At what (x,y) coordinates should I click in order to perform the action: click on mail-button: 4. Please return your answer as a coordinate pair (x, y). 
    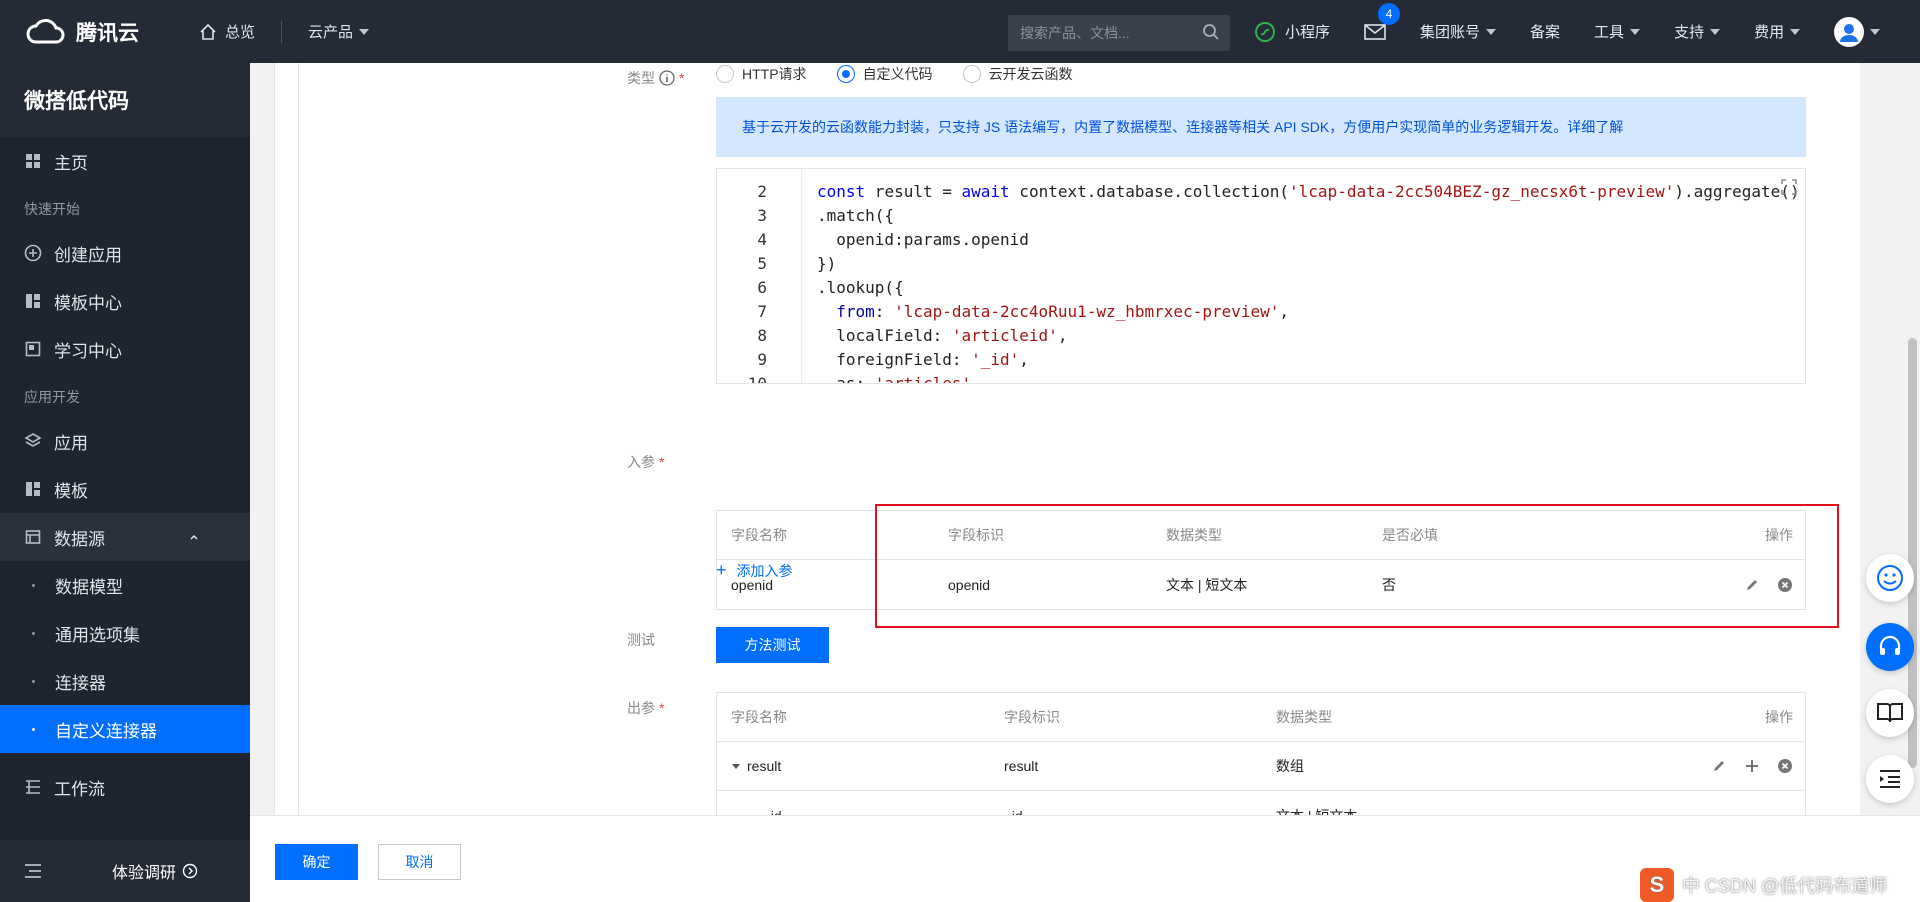
    Looking at the image, I should click on (1382, 21).